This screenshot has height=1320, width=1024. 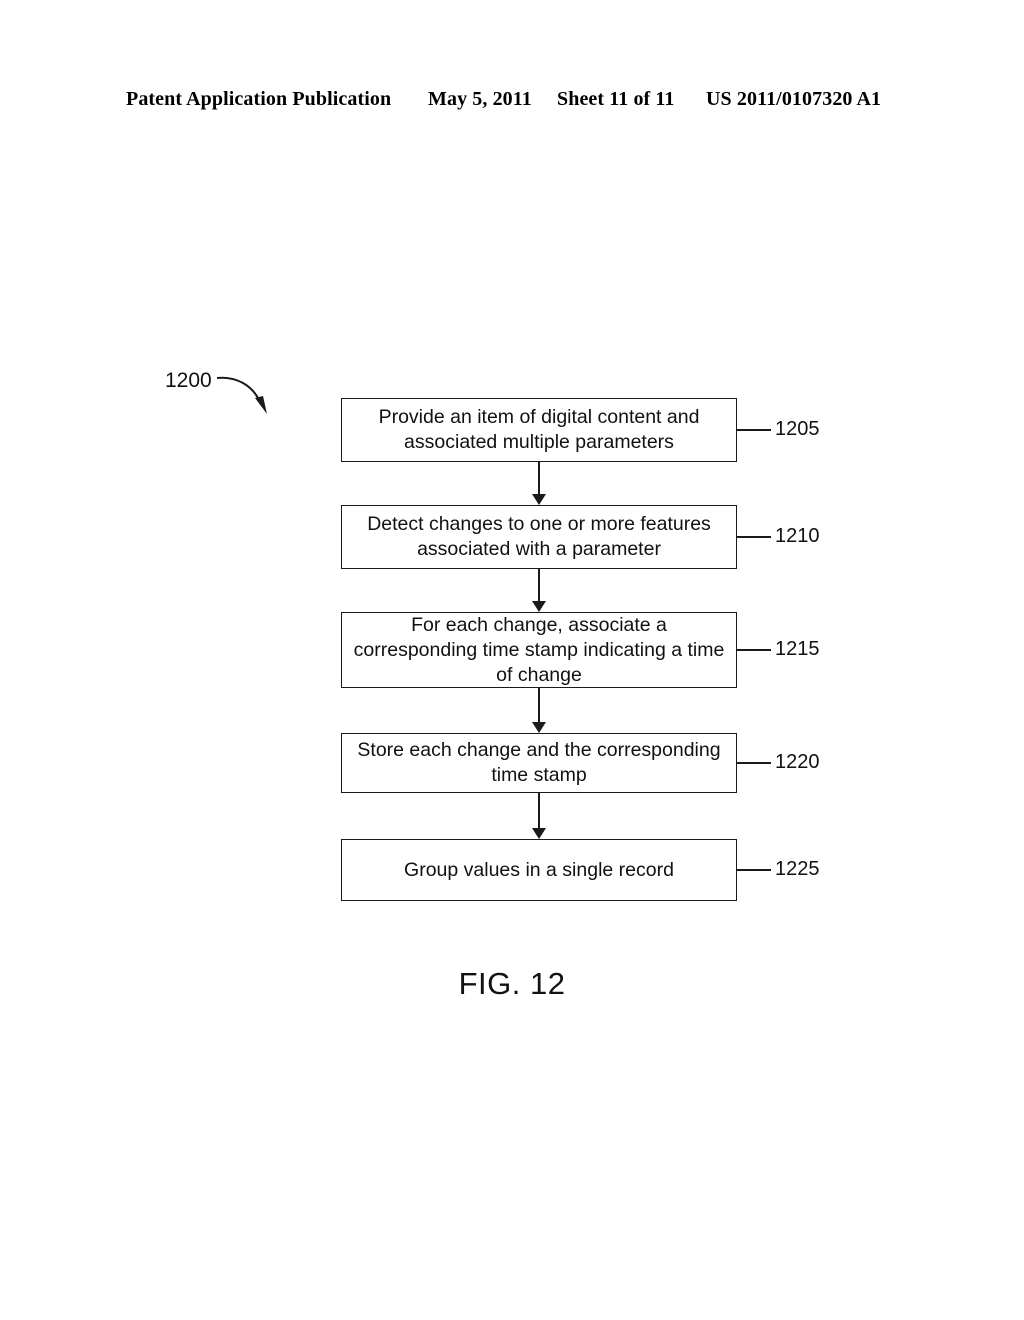 What do you see at coordinates (797, 762) in the screenshot?
I see `reference-numeral-1220: 1220` at bounding box center [797, 762].